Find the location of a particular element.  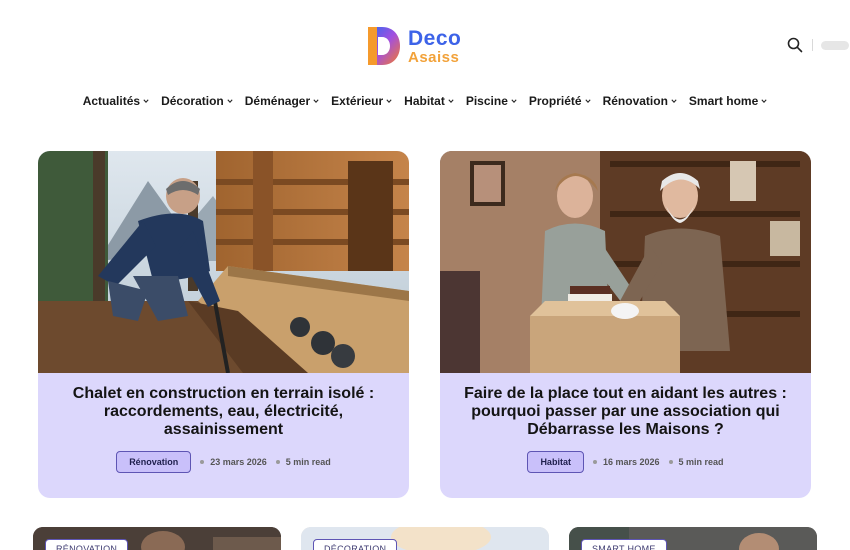

nav-item-actualites: Actualités is located at coordinates (116, 101).